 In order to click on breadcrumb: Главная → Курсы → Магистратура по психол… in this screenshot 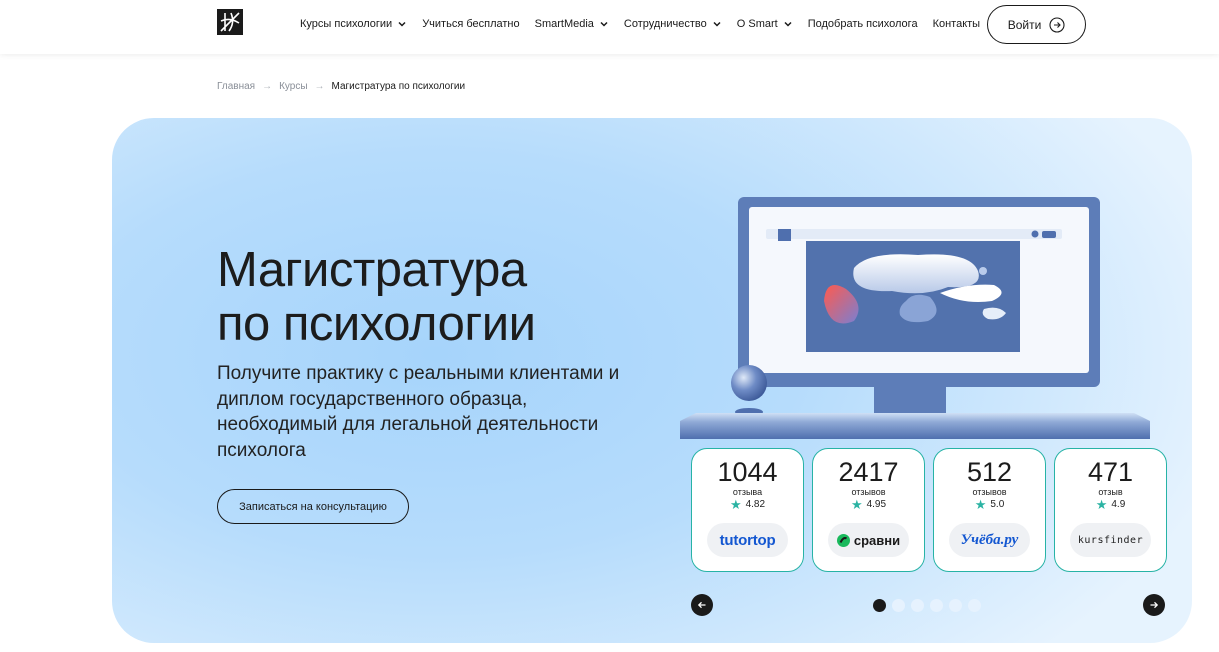, I will do `click(341, 86)`.